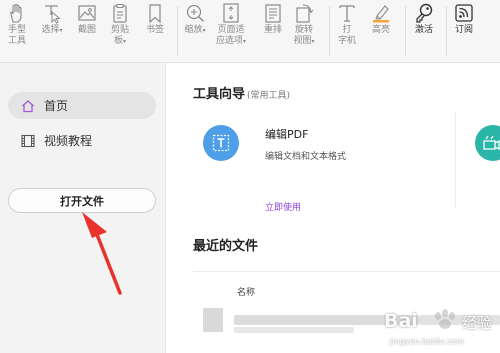 The width and height of the screenshot is (500, 353). I want to click on rss-icon, so click(464, 13).